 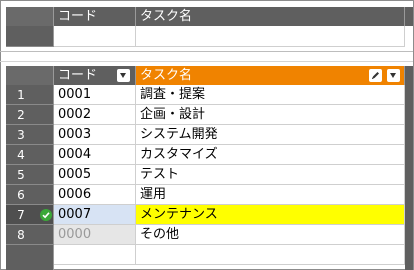 I want to click on row-saved-check-icon, so click(x=46, y=215).